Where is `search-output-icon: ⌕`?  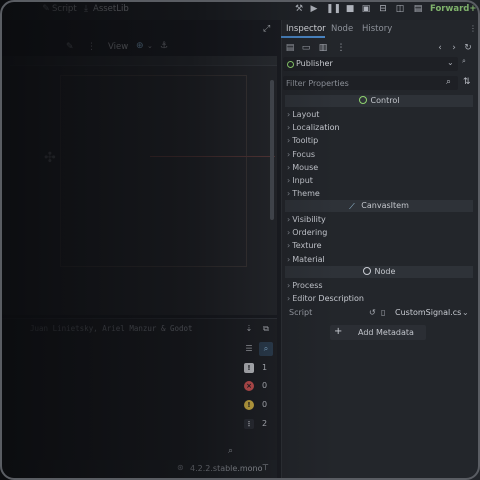 search-output-icon: ⌕ is located at coordinates (266, 349).